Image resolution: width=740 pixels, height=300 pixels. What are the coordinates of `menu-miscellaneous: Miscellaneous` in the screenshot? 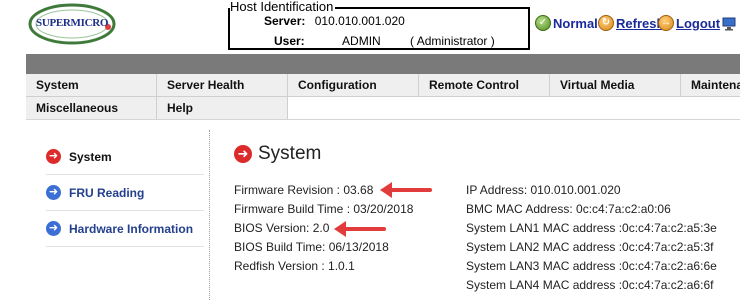 It's located at (91, 108).